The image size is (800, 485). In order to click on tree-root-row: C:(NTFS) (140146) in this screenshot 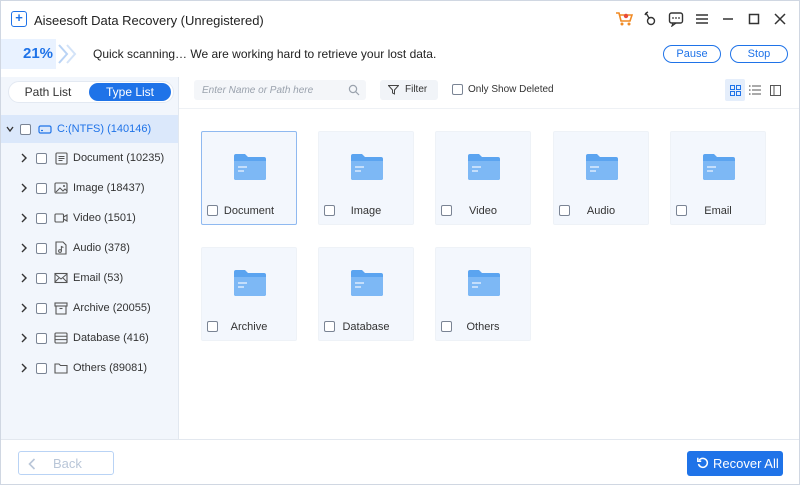, I will do `click(89, 129)`.